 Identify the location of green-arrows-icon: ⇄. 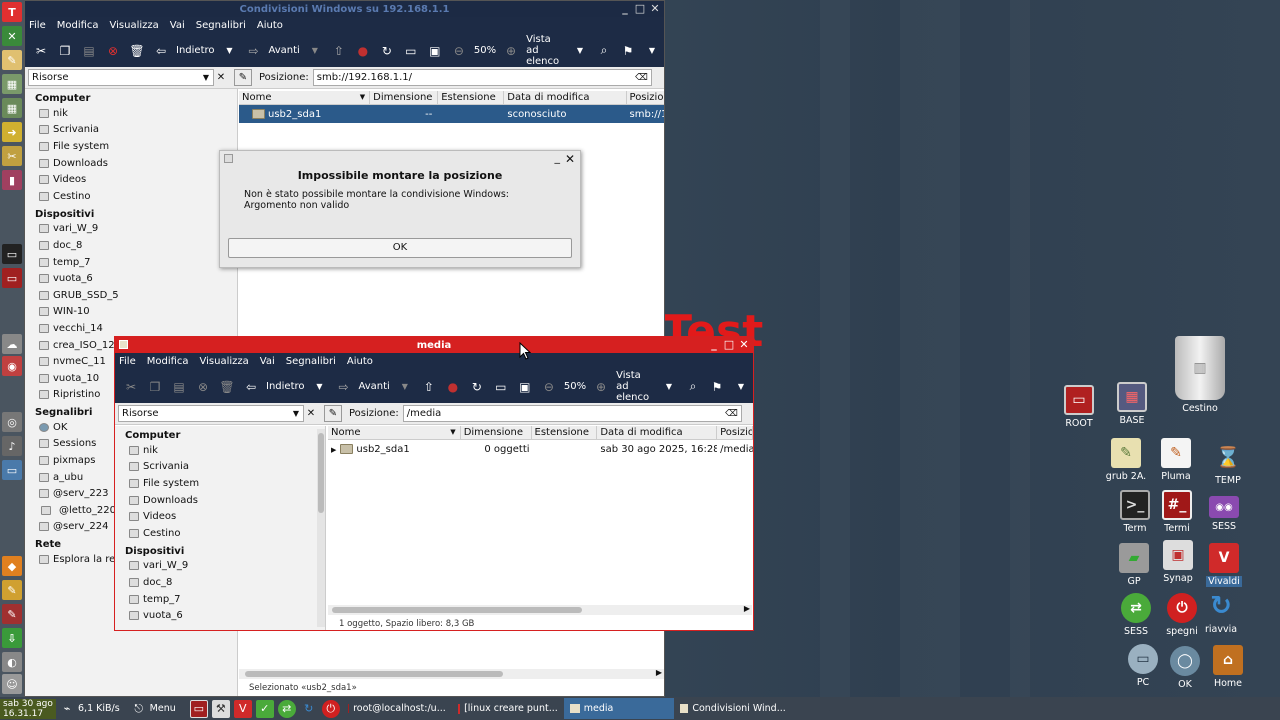
(286, 708).